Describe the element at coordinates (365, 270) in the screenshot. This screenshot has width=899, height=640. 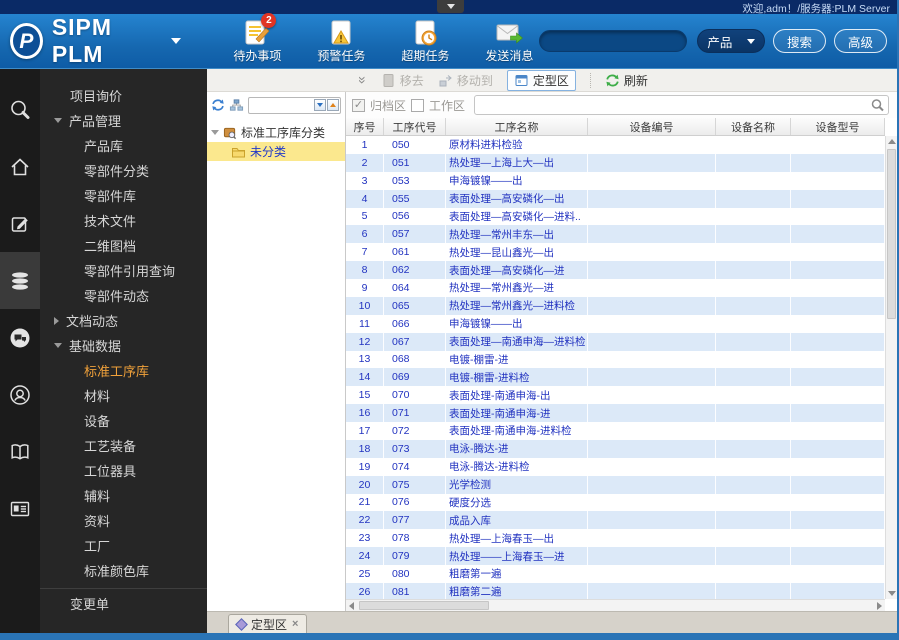
I see `cell-0: 8` at that location.